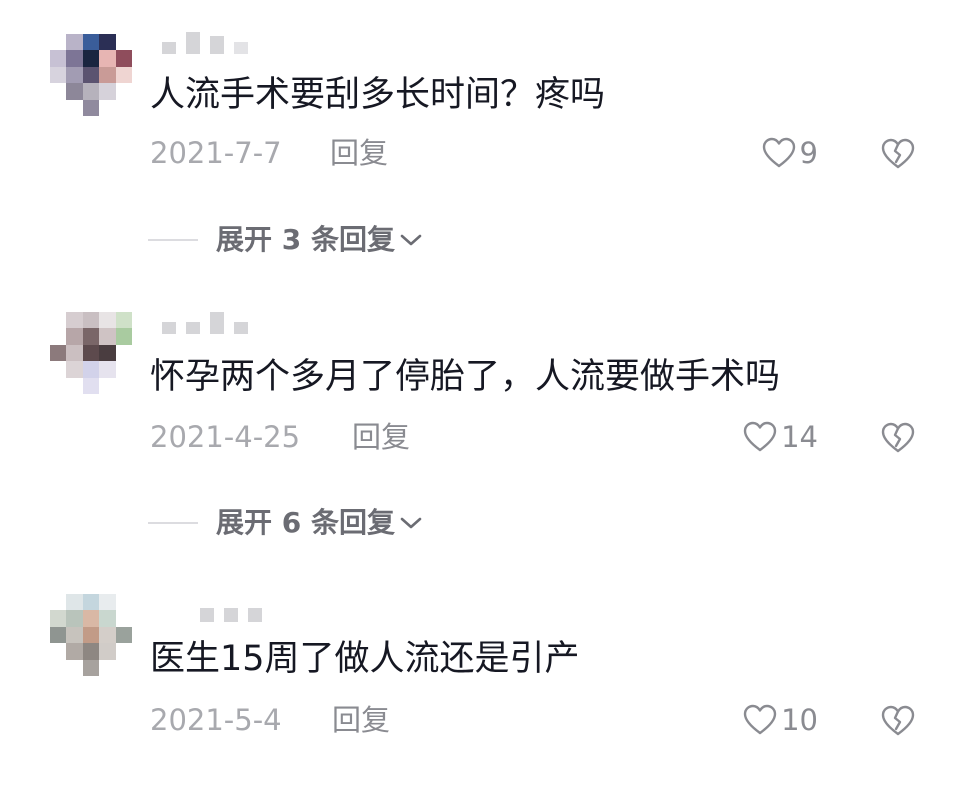  Describe the element at coordinates (365, 659) in the screenshot. I see `comment-text: 医生15周了做人流还是引产` at that location.